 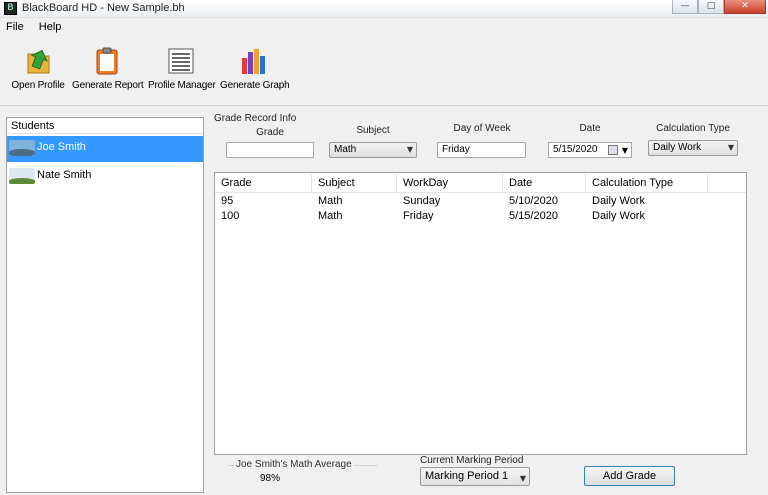 I want to click on window-title: BlackBoard HD - New Sample.bh, so click(x=103, y=8).